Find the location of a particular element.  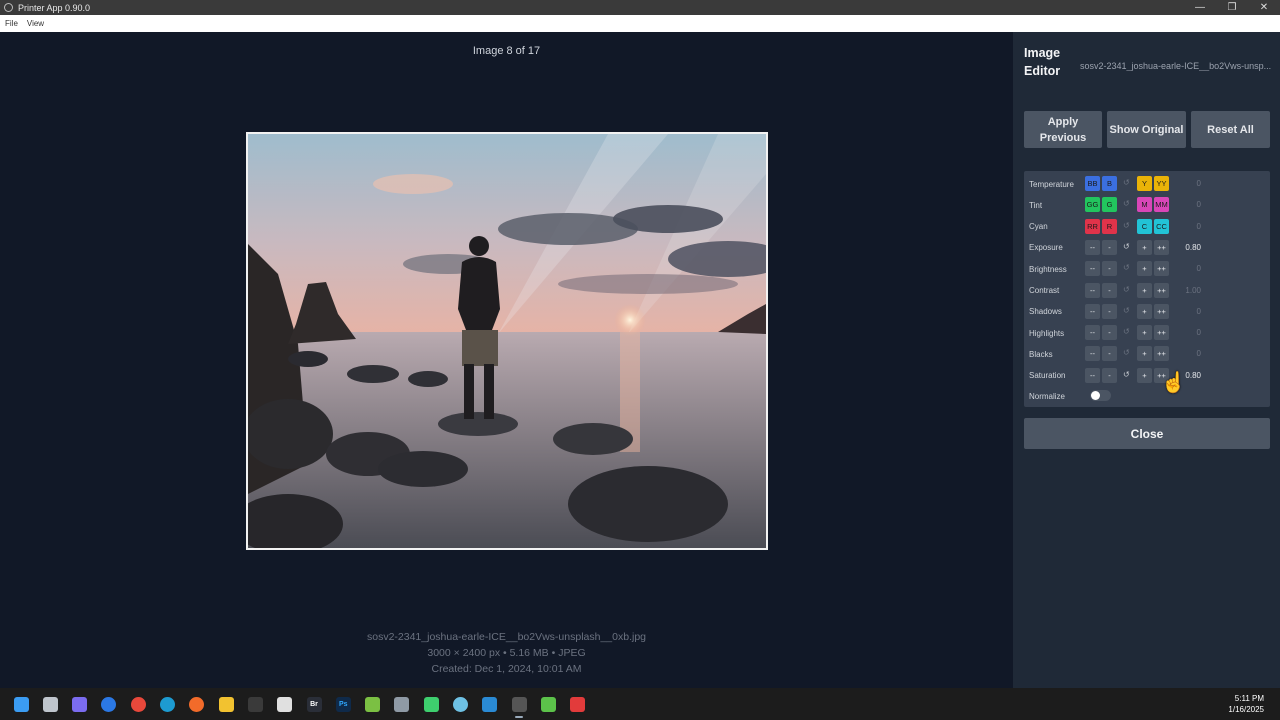

adjust-row-7: Highlights -- - + ++ ↺ 0 is located at coordinates (1147, 333).